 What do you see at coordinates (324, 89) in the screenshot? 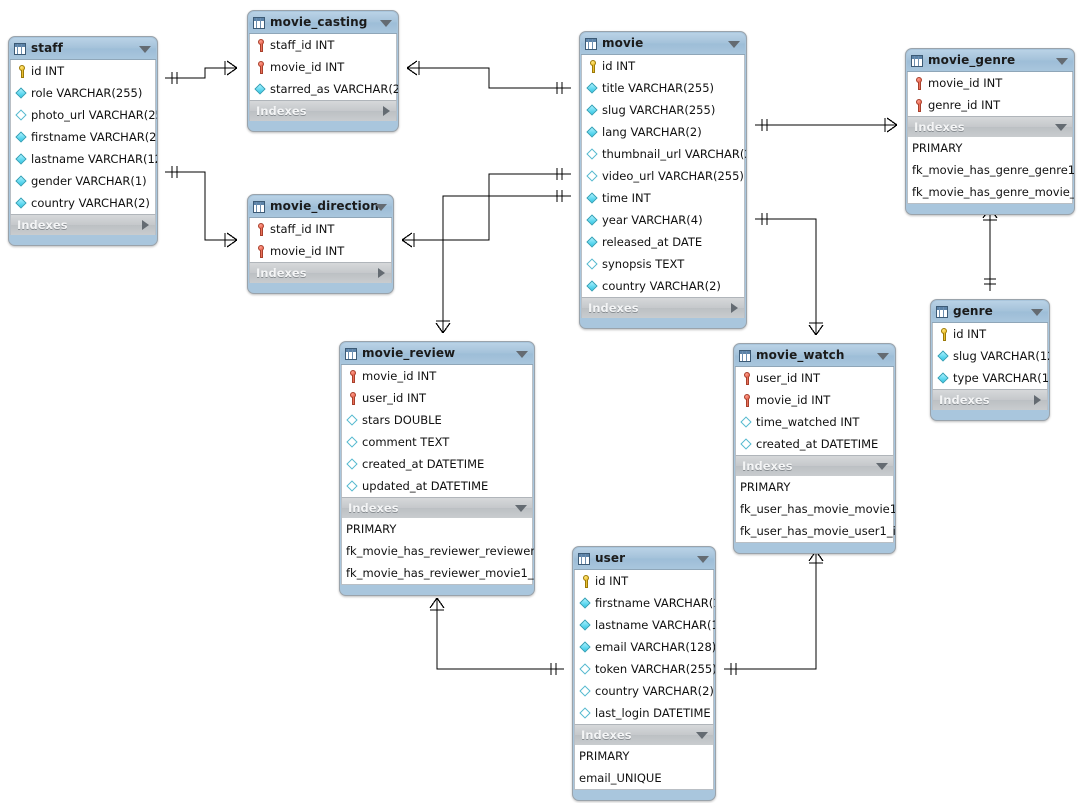
I see `column-row: starred_as VARCHAR(255)` at bounding box center [324, 89].